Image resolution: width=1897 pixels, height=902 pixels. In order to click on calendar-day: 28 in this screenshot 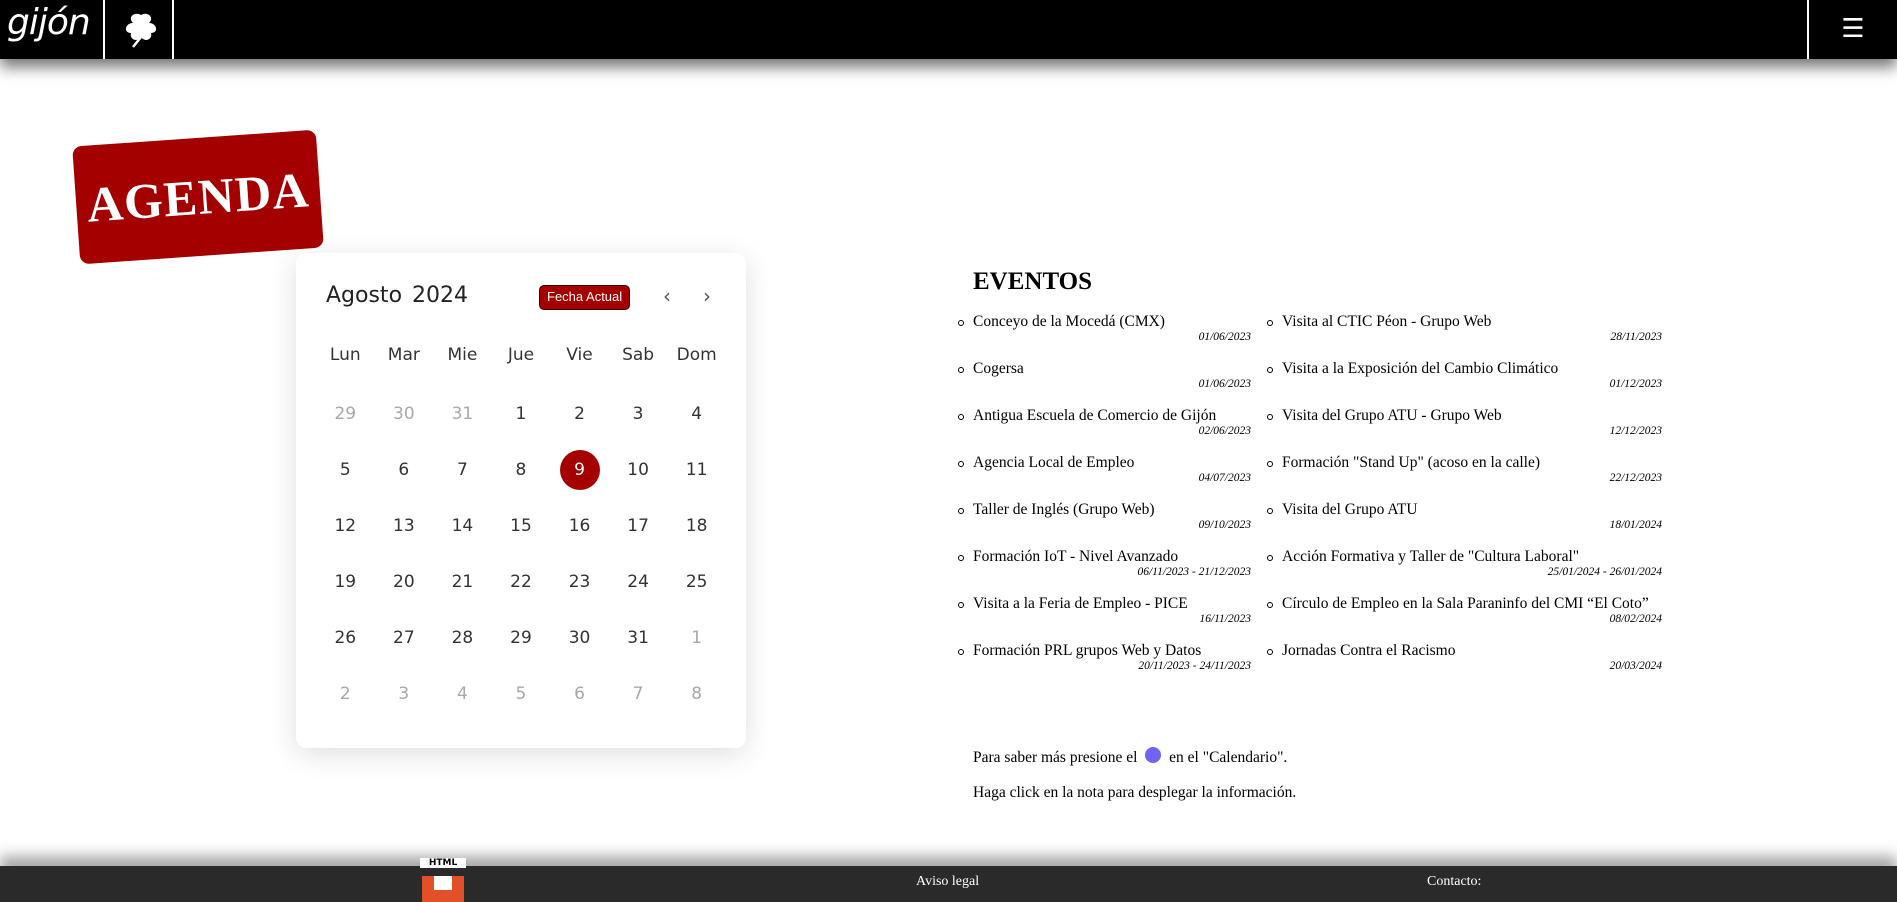, I will do `click(462, 638)`.